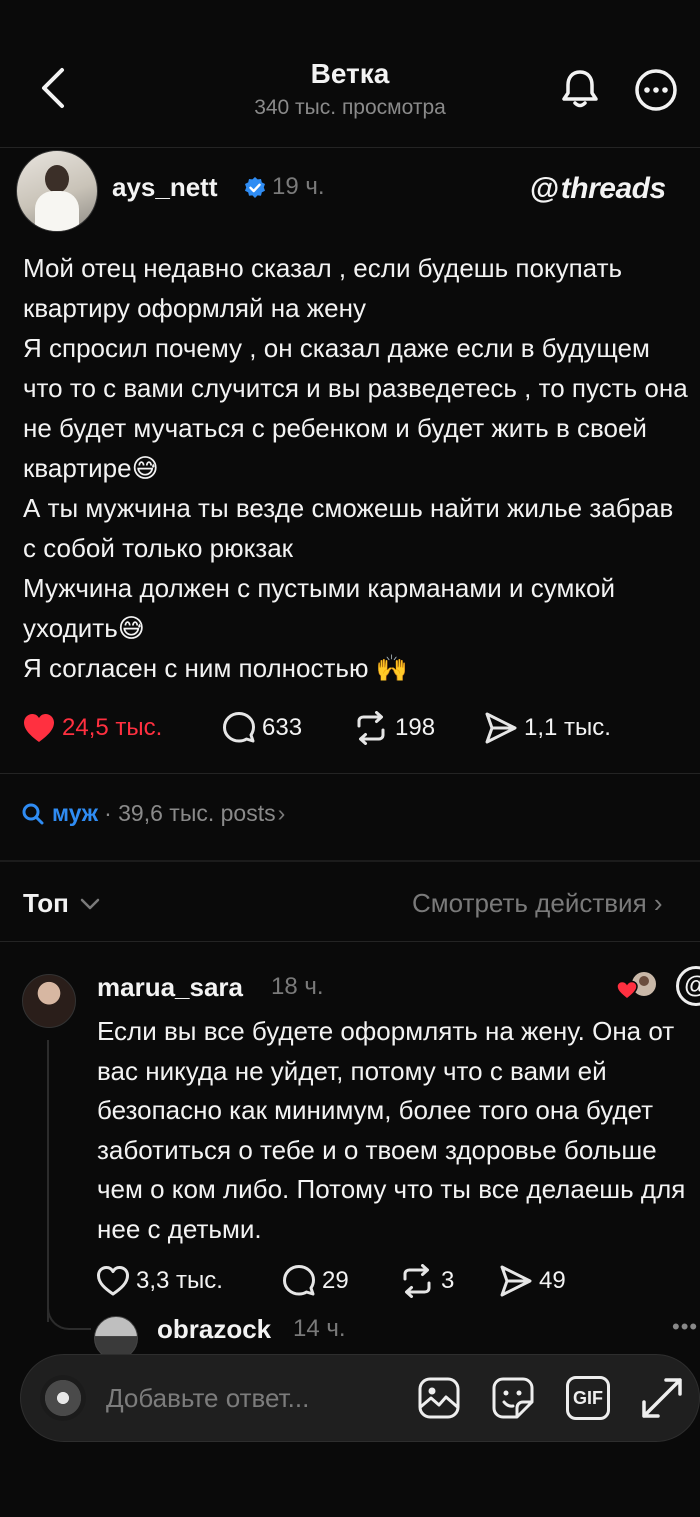  Describe the element at coordinates (656, 90) in the screenshot. I see `more-options-icon` at that location.